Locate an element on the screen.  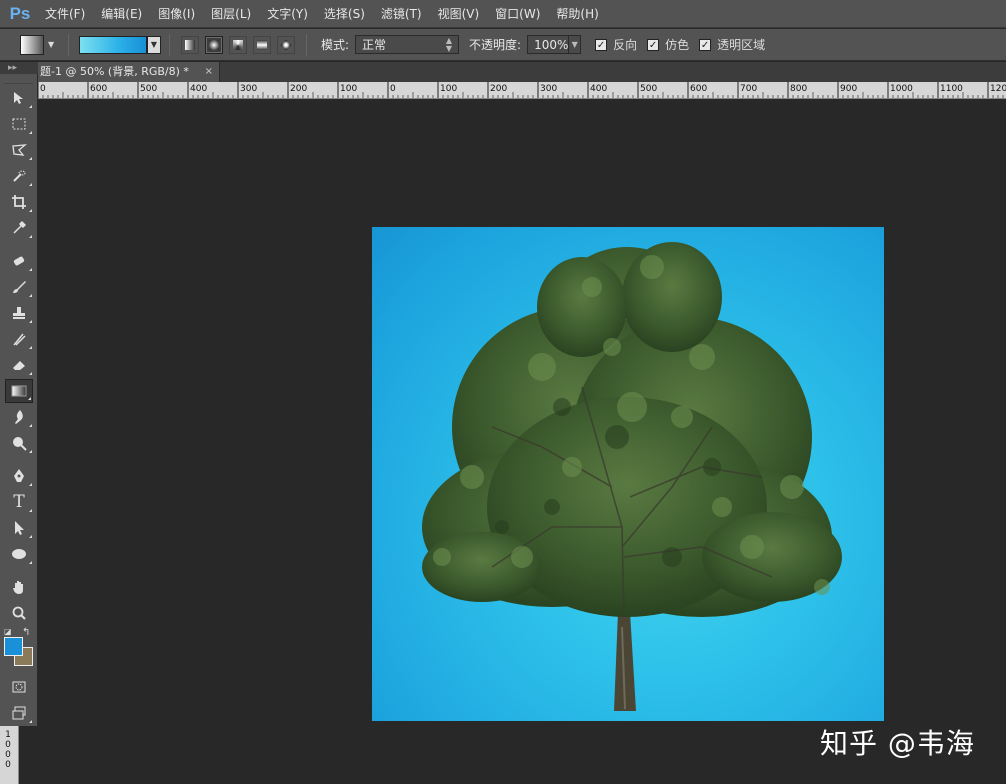
healing-brush-tool is located at coordinates (19, 261).